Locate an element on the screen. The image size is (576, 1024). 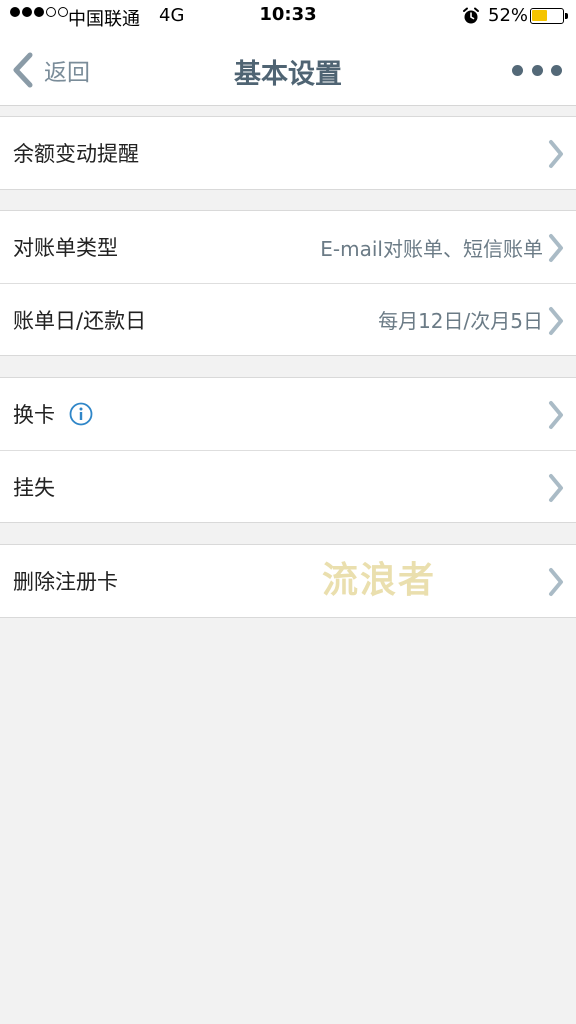
info-icon is located at coordinates (81, 414).